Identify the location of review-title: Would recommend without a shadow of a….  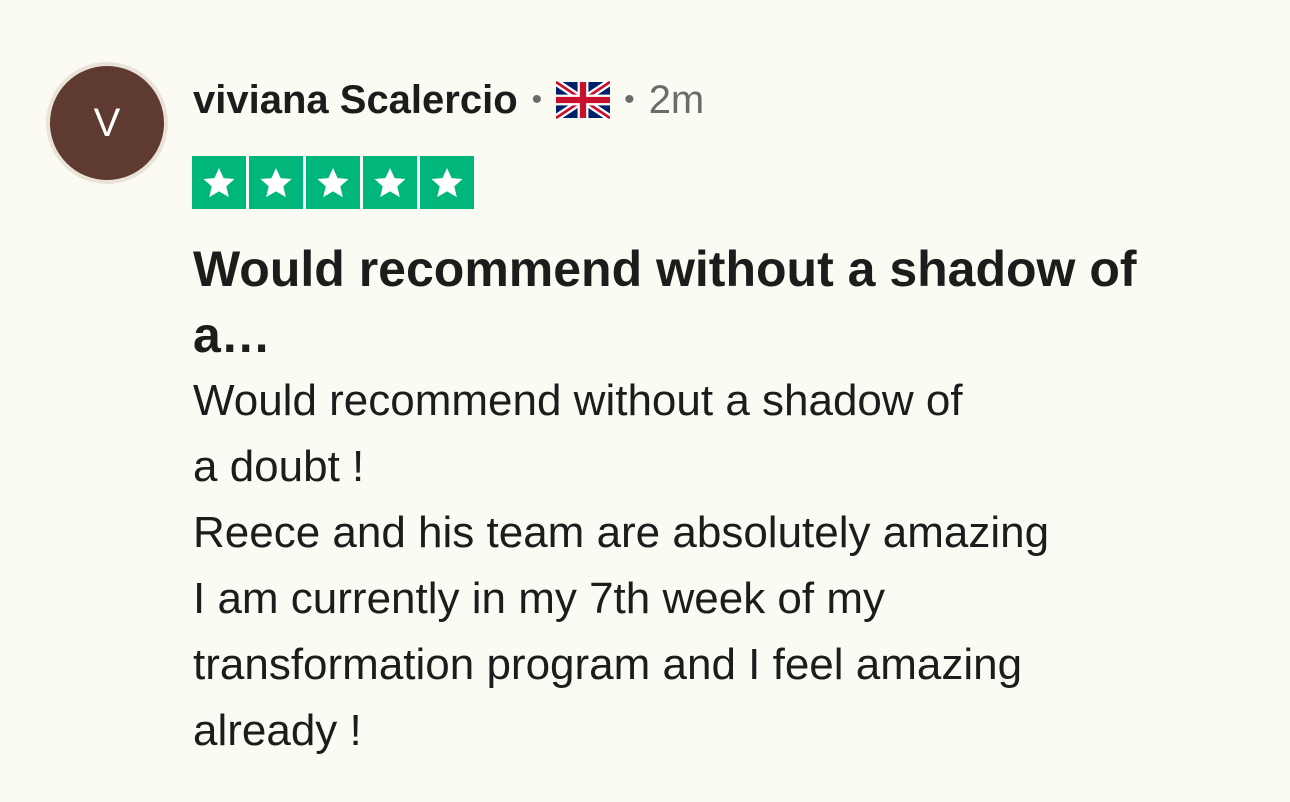
(693, 302).